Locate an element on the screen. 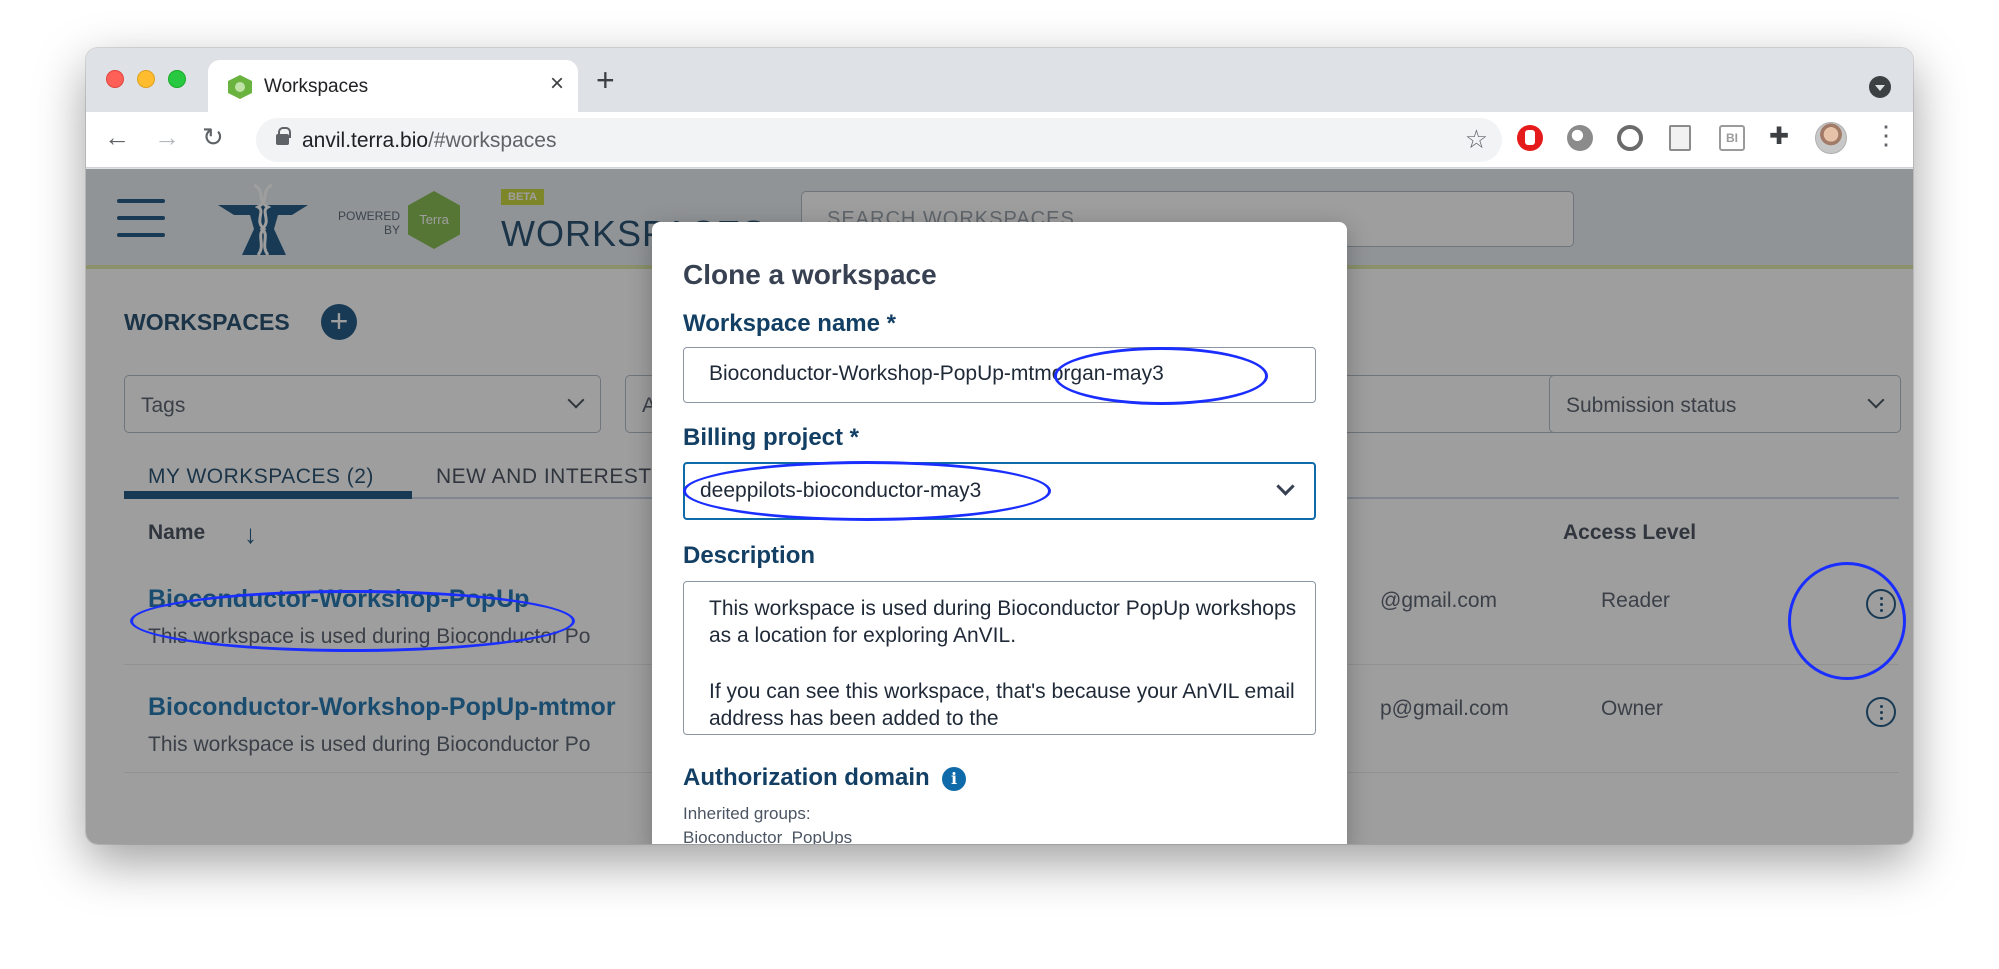 This screenshot has height=969, width=1999. extension-bi-icon: BI is located at coordinates (1732, 138).